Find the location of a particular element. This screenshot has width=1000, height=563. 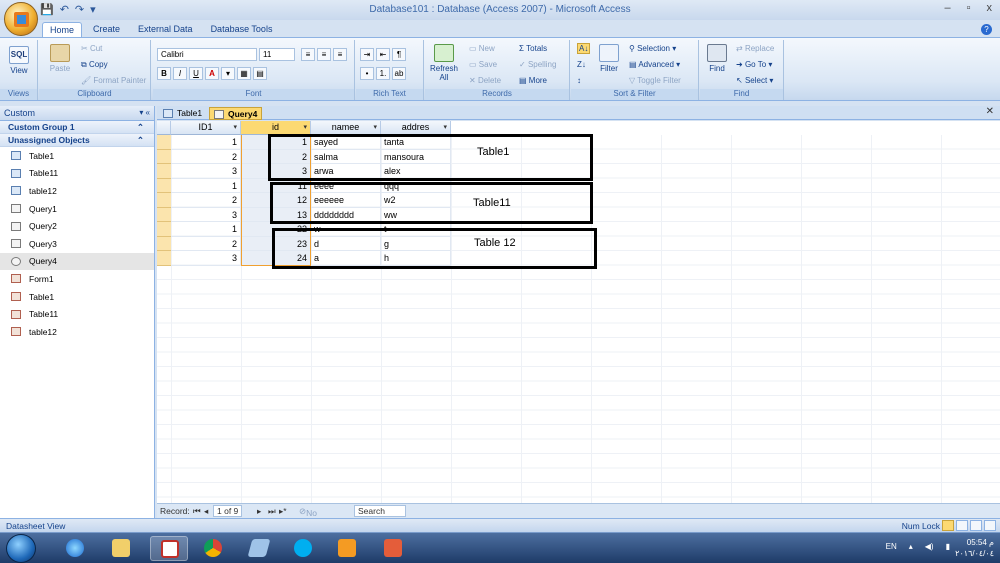

spelling-button: ✓ Spelling is located at coordinates (537, 64).